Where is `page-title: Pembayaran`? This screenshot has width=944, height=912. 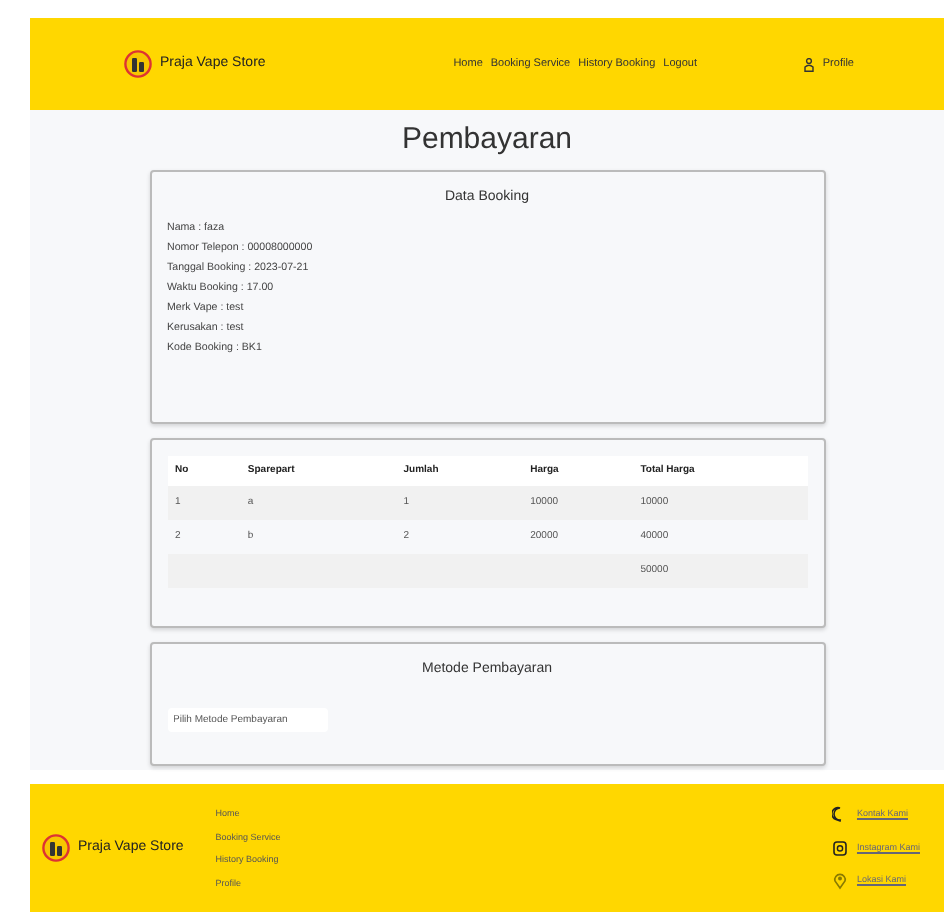
page-title: Pembayaran is located at coordinates (487, 140).